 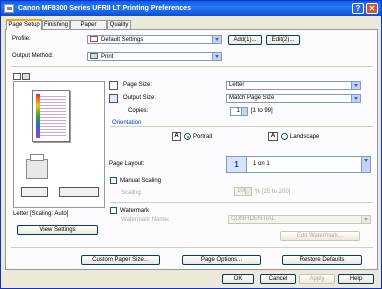 I want to click on scaling-spinner: 100, so click(x=243, y=191).